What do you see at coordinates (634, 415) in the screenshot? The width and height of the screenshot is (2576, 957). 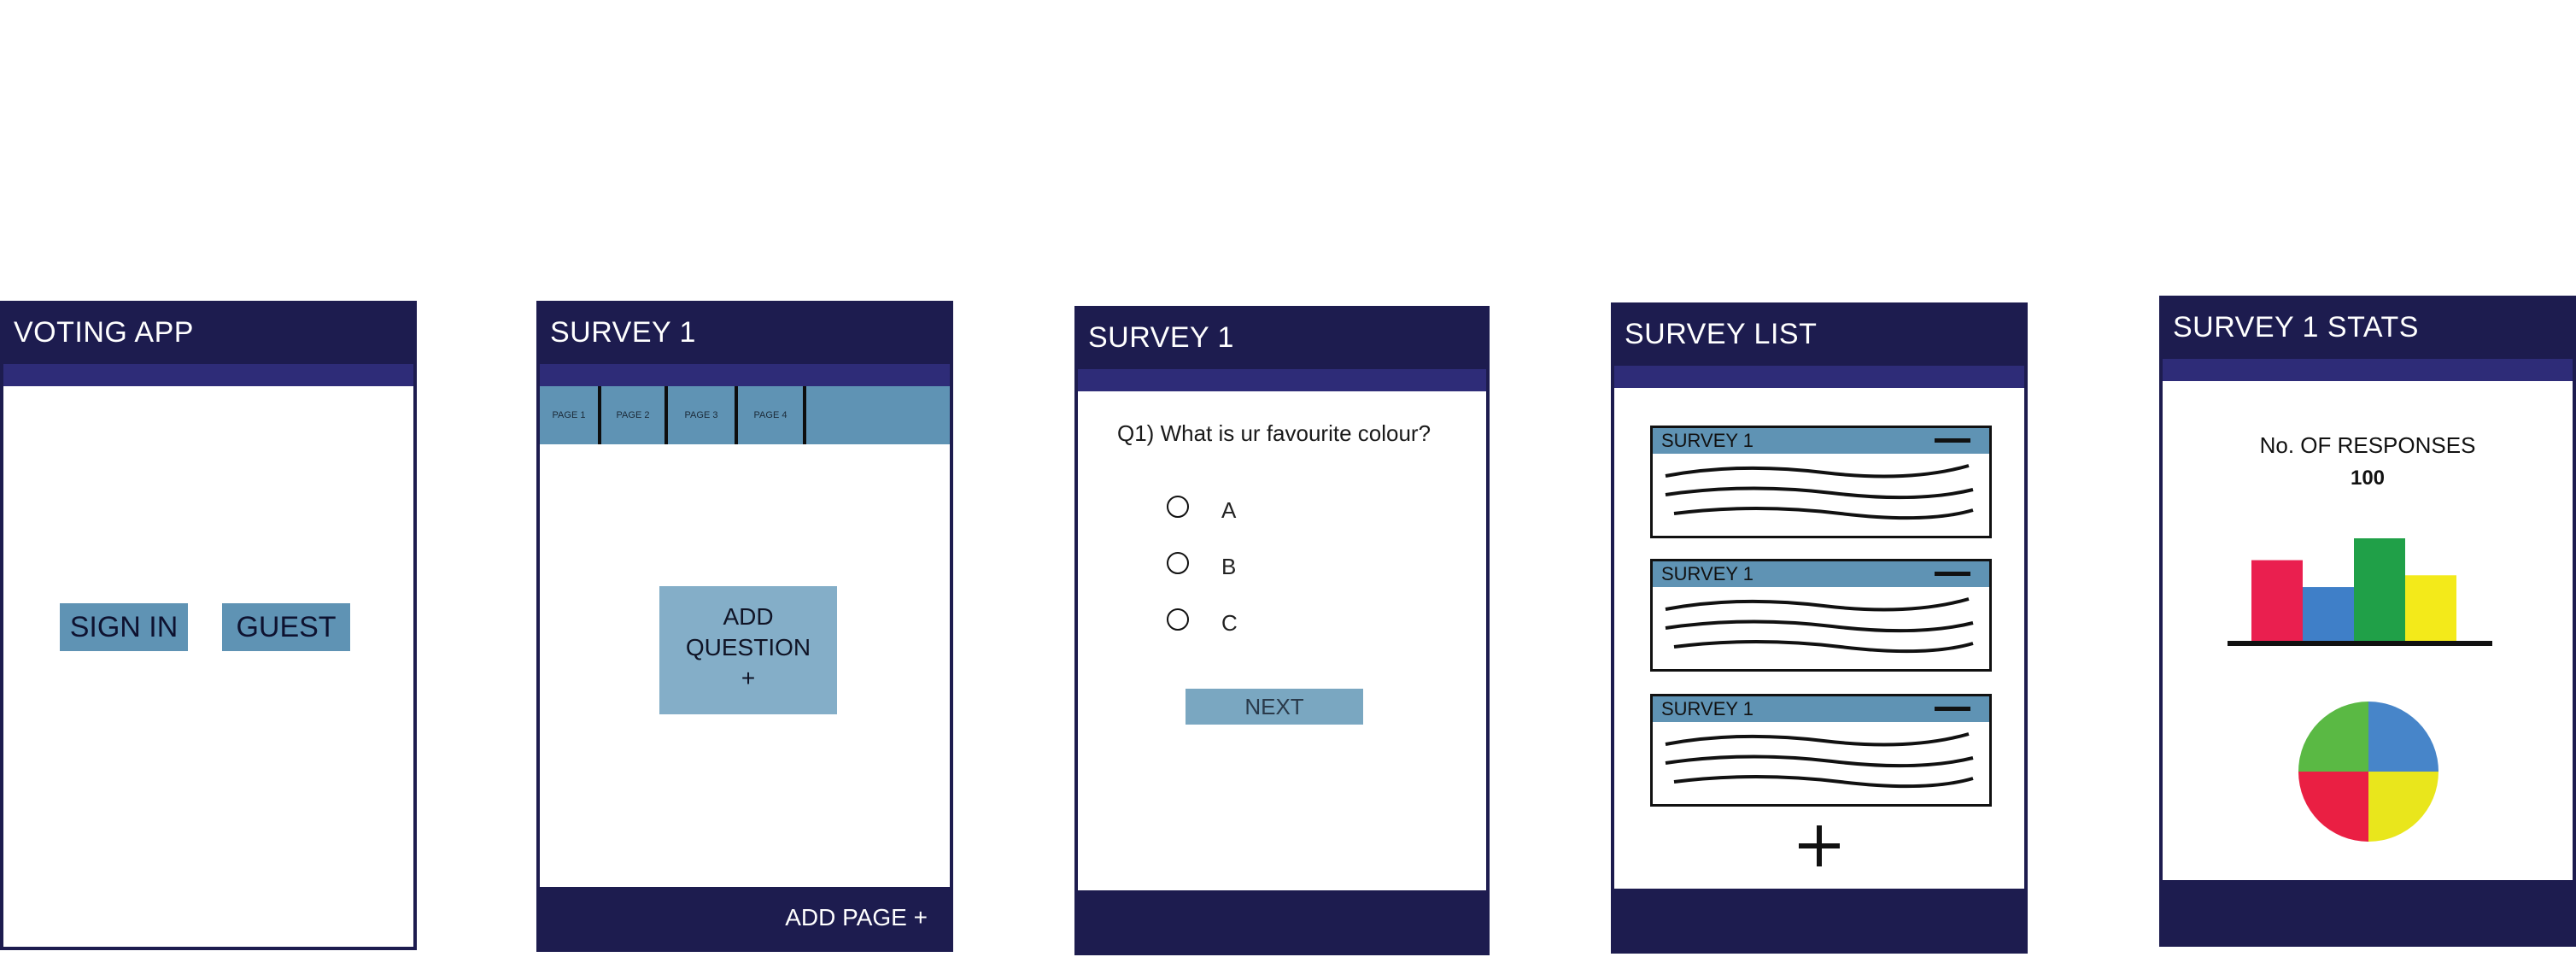 I see `tab-page-2: PAGE 2` at bounding box center [634, 415].